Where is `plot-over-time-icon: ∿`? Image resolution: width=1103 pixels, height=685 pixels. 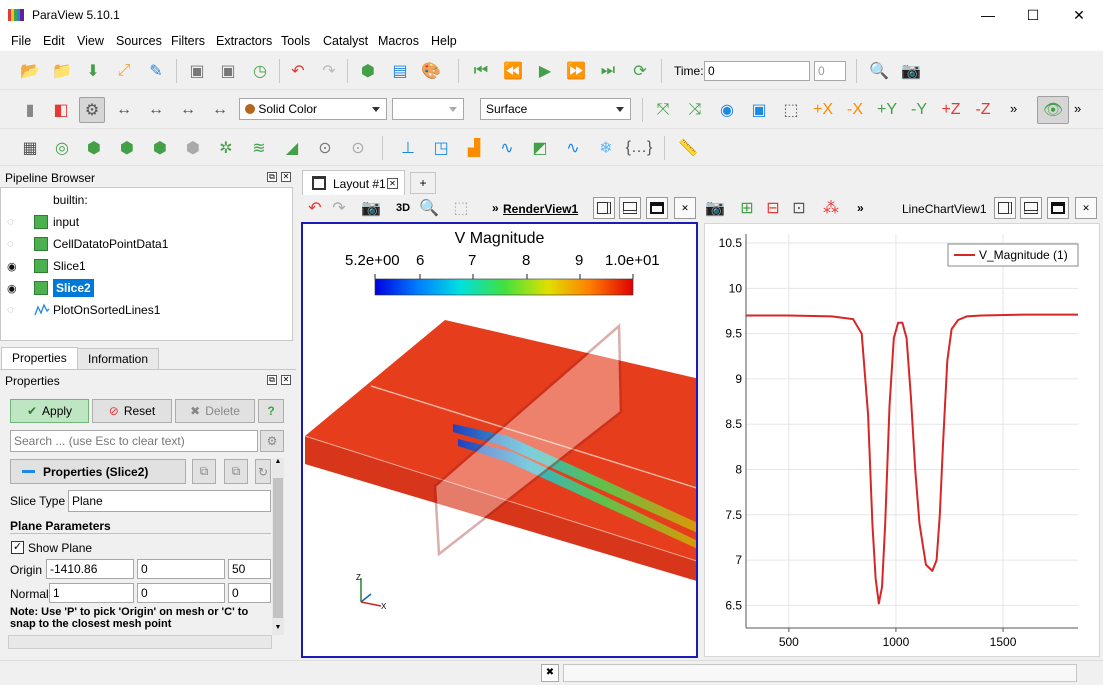
plot-over-time-icon: ∿ is located at coordinates (573, 148).